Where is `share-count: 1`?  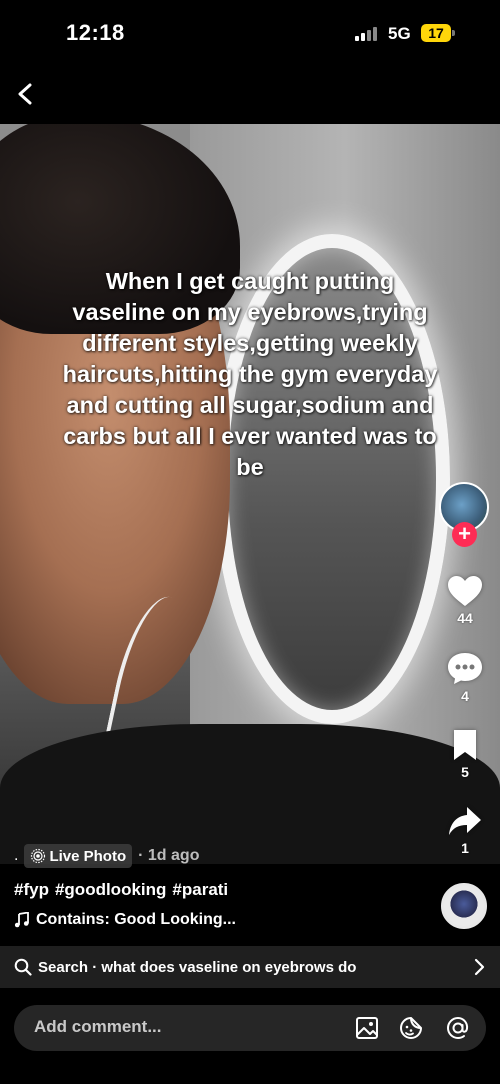
share-count: 1 is located at coordinates (465, 848).